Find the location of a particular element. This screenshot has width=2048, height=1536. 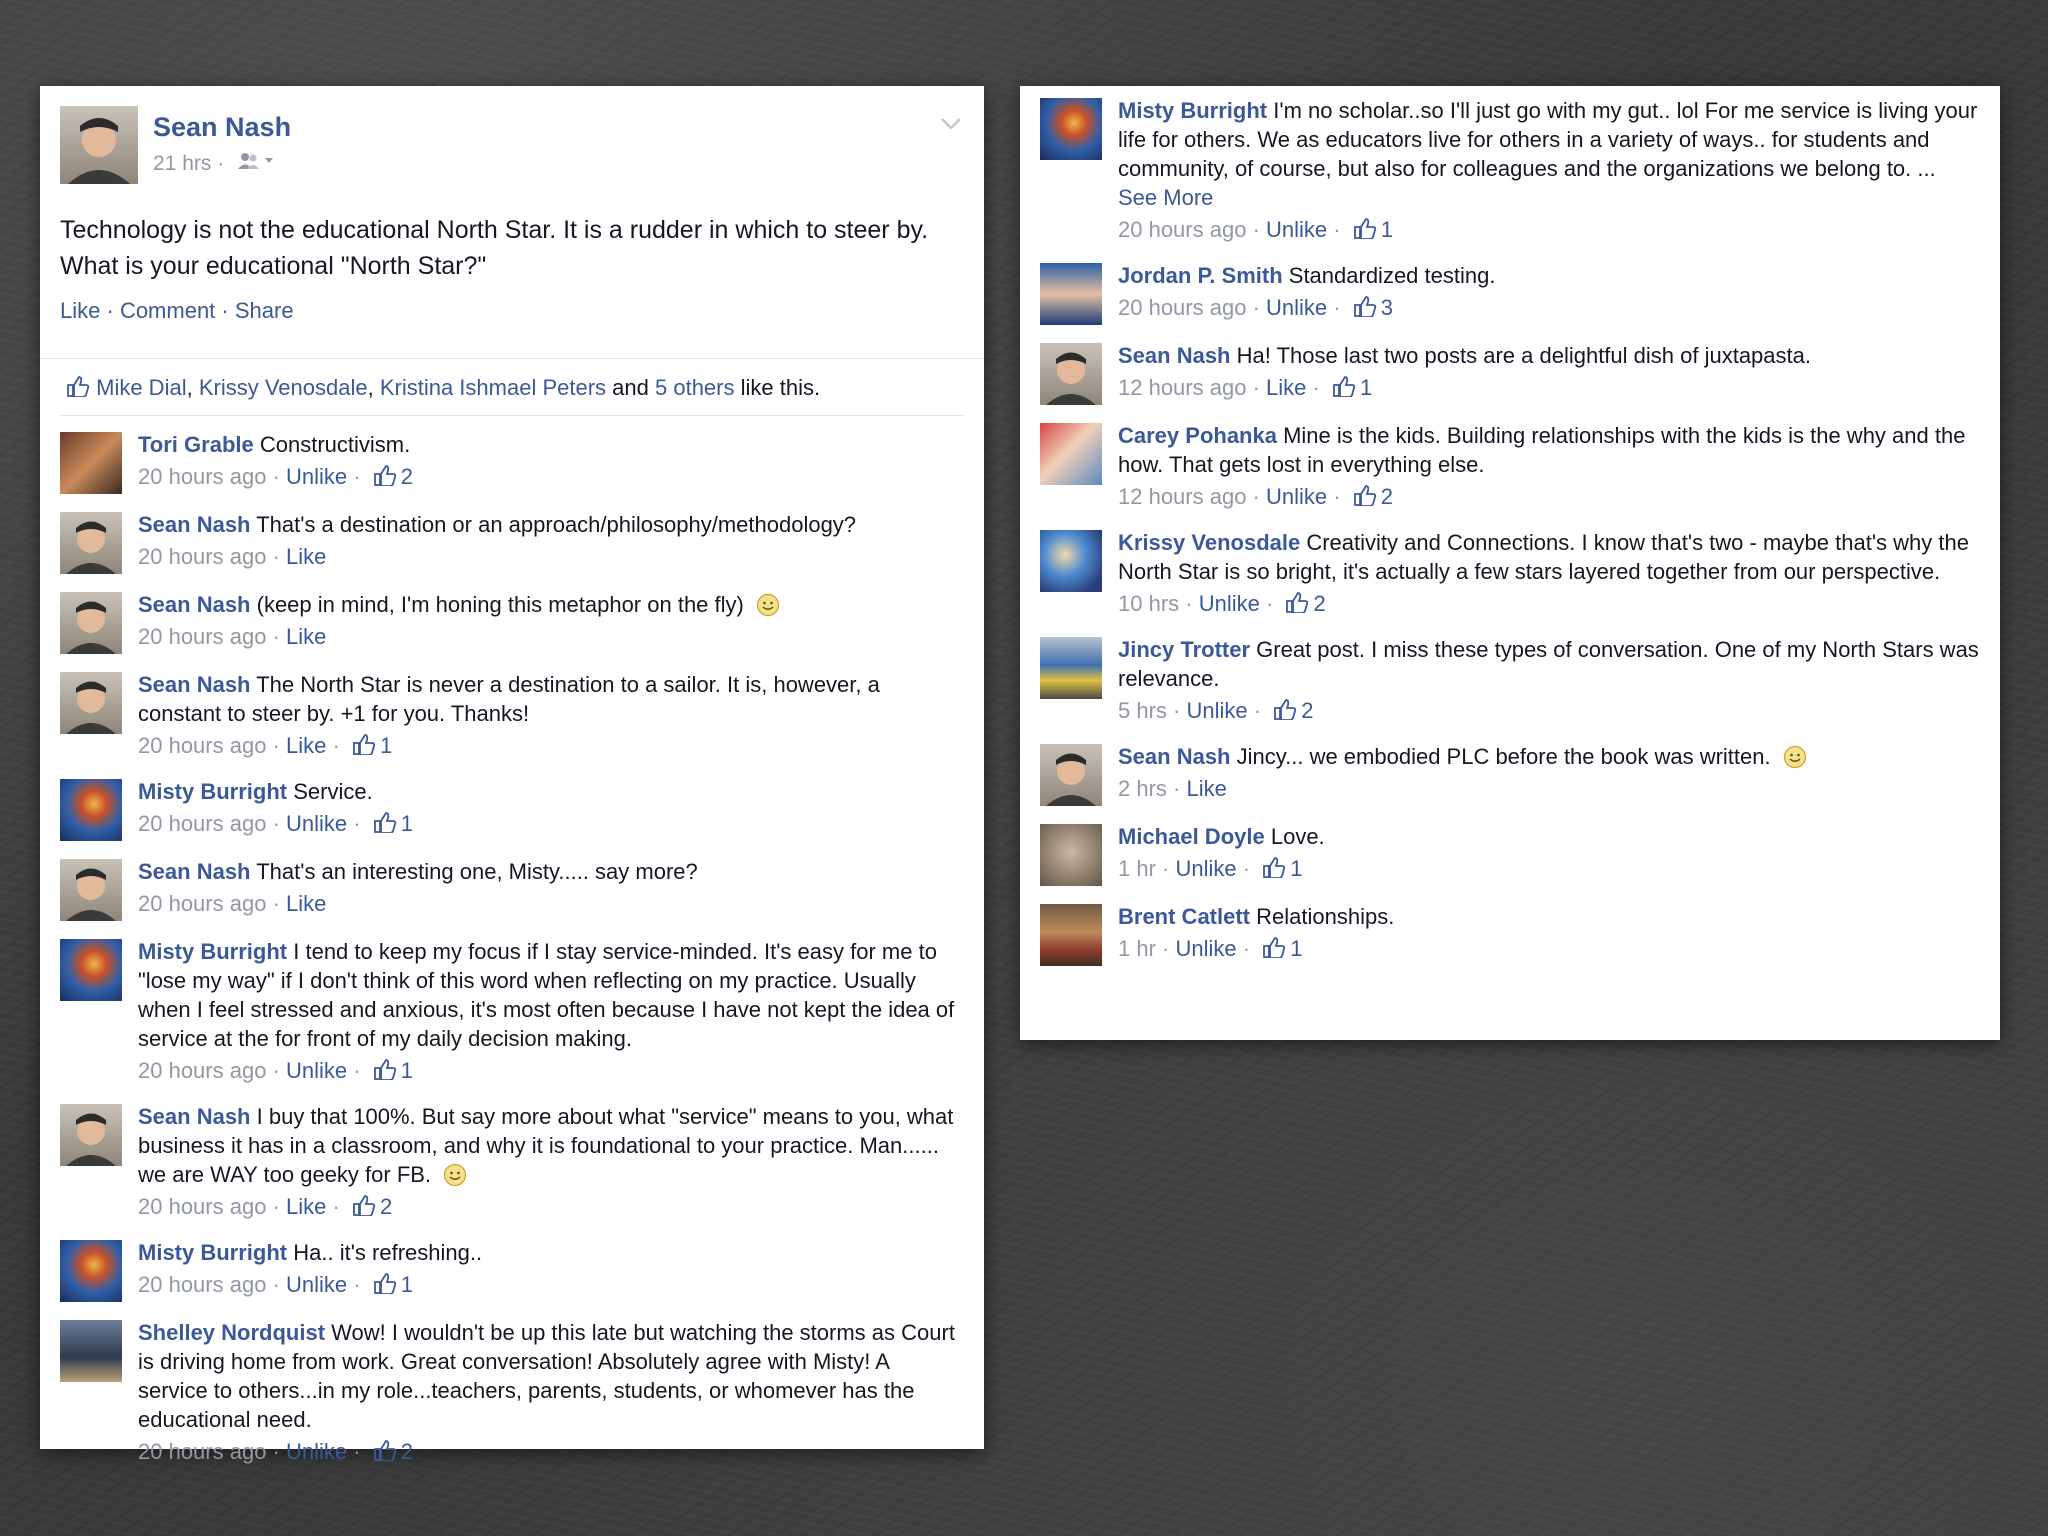

commenter-name: Shelley Nordquist is located at coordinates (231, 1332).